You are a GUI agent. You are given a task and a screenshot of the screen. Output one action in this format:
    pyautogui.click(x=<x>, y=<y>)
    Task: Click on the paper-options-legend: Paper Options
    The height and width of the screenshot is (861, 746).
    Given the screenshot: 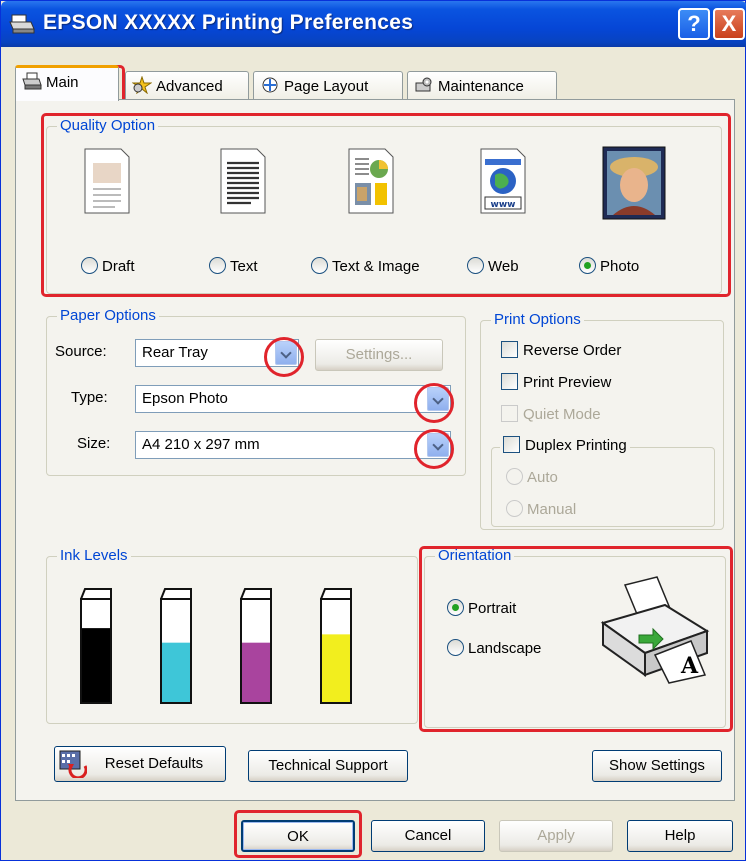 What is the action you would take?
    pyautogui.click(x=108, y=315)
    